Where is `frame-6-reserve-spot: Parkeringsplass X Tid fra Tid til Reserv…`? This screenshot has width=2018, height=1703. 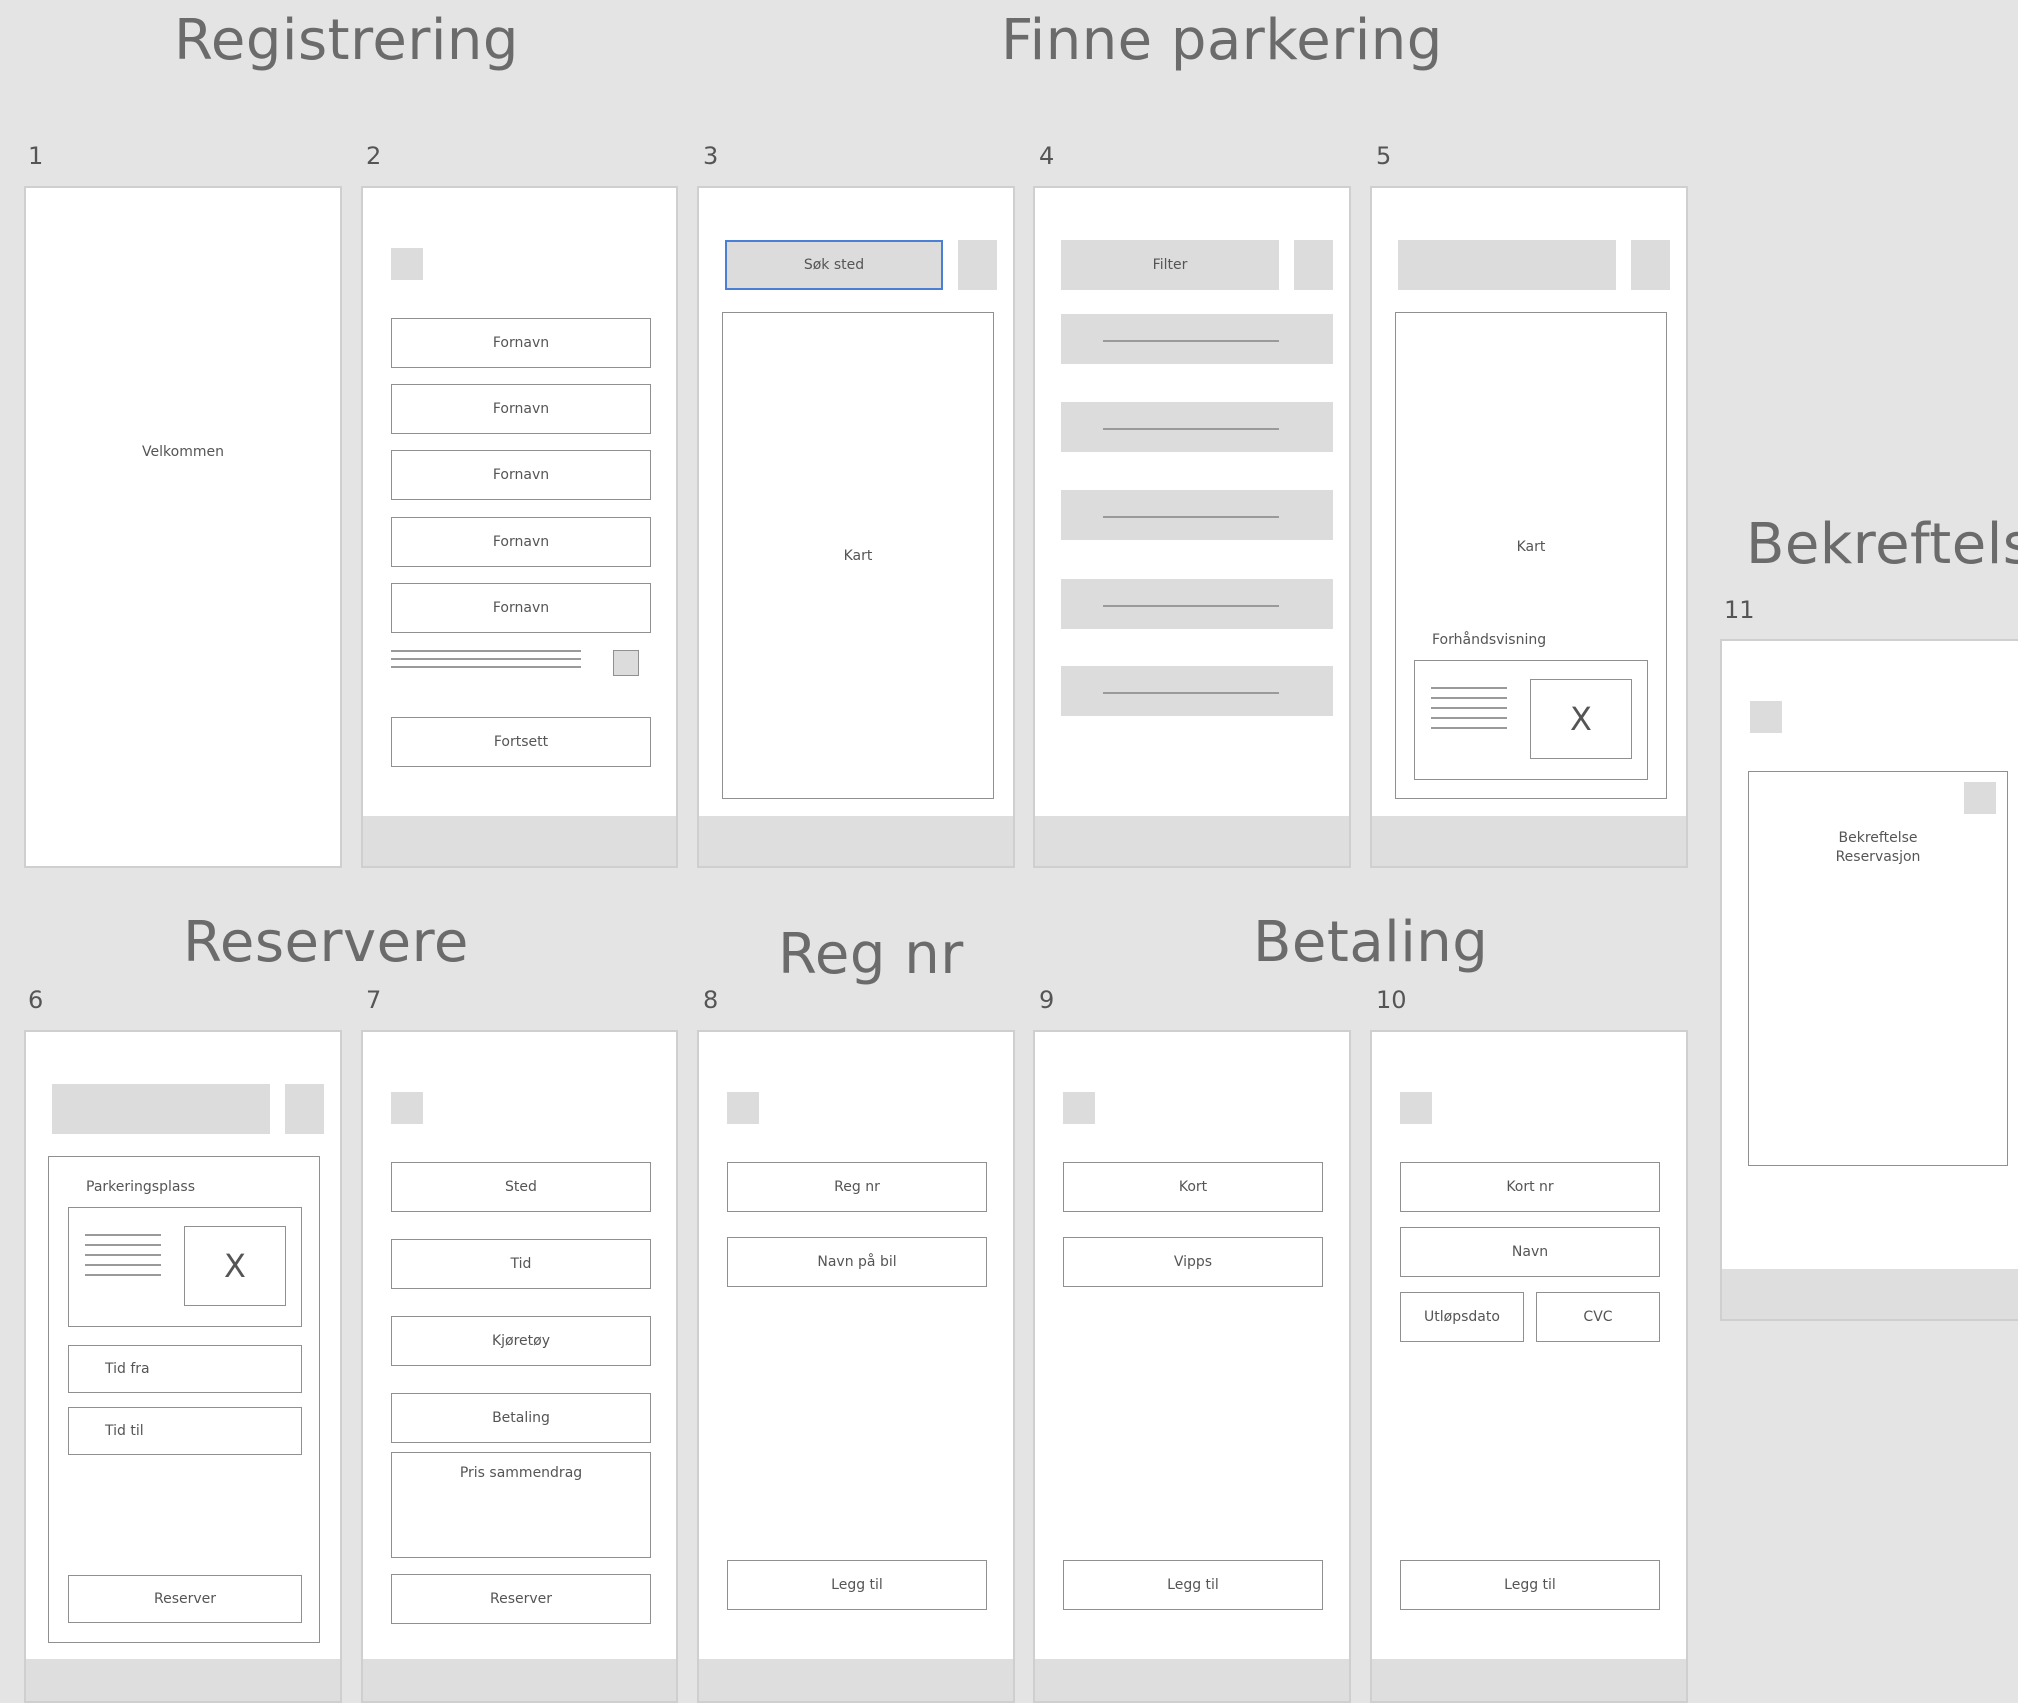 frame-6-reserve-spot: Parkeringsplass X Tid fra Tid til Reserv… is located at coordinates (183, 1366).